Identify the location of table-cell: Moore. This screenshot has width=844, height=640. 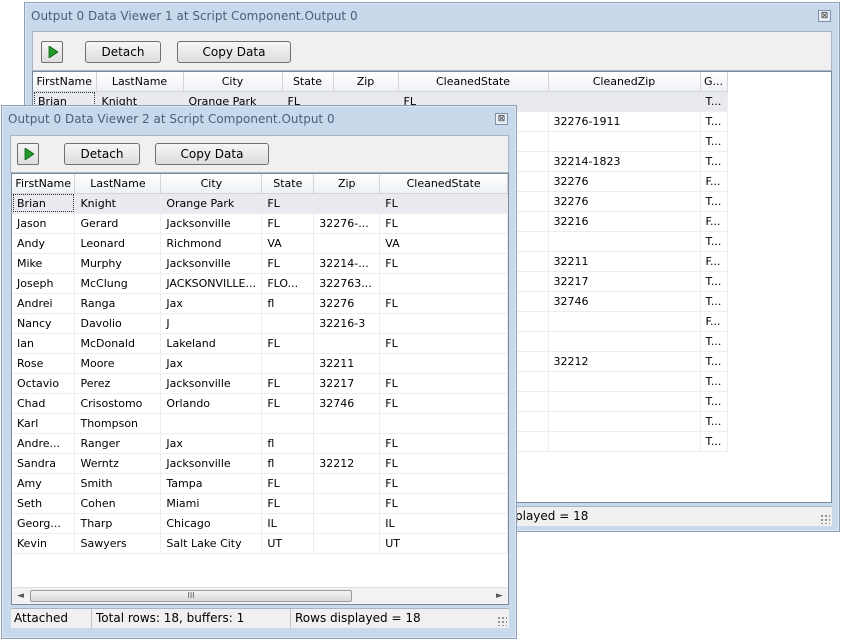
(118, 363).